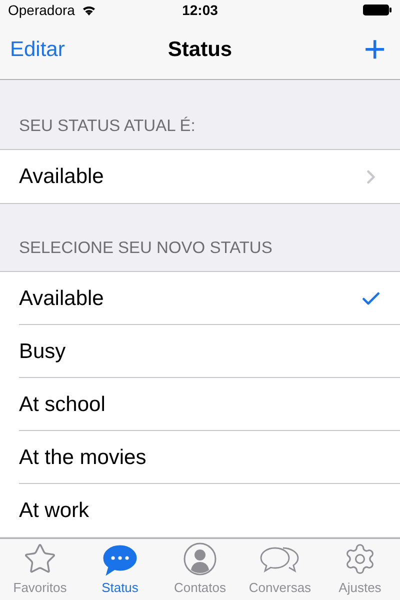  I want to click on tab: Favoritos, so click(40, 569).